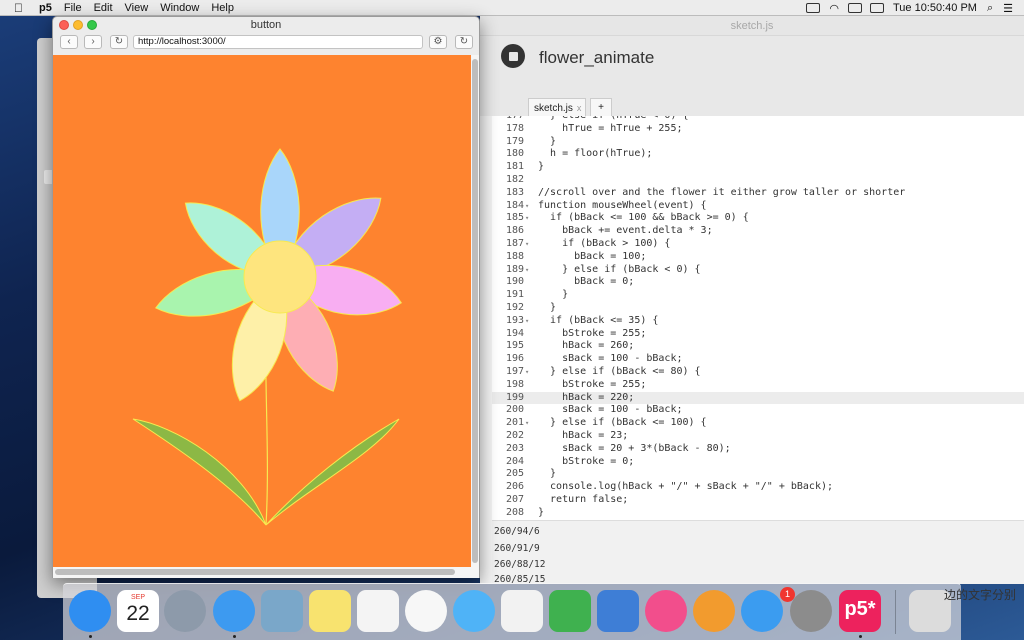 This screenshot has height=640, width=1024. Describe the element at coordinates (758, 372) in the screenshot. I see `code-line: 197 ▾ } else if (bBack <= 80) {` at that location.